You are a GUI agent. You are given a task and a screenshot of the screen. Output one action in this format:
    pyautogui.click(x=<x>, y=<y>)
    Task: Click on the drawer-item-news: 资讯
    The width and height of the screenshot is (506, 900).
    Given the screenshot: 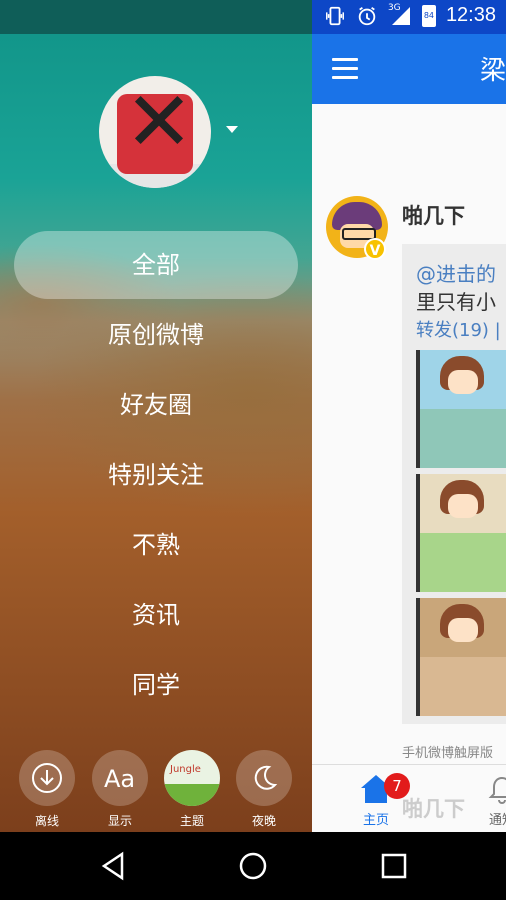 What is the action you would take?
    pyautogui.click(x=156, y=615)
    